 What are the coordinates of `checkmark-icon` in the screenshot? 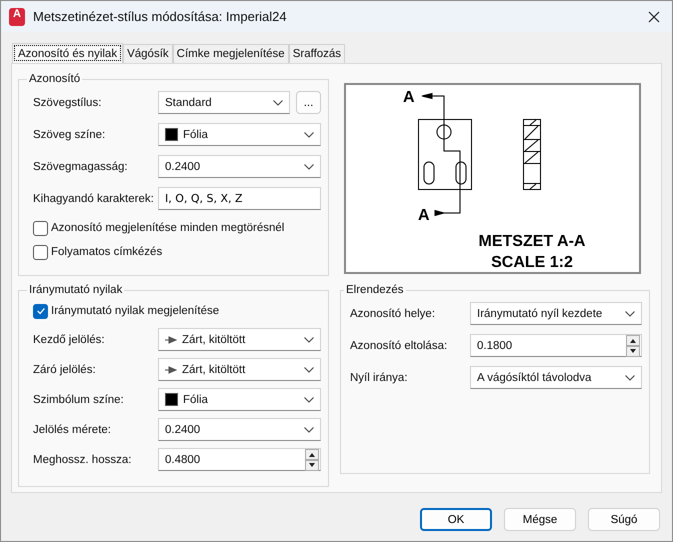 It's located at (41, 311).